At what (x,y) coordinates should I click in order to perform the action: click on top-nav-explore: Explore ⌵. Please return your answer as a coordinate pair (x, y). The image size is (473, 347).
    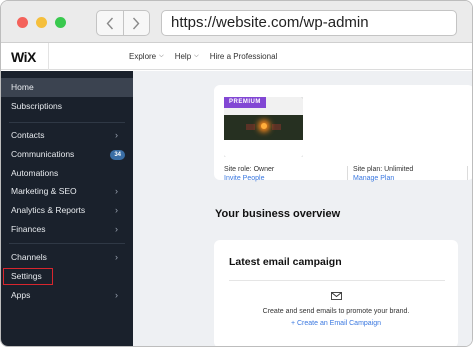
    Looking at the image, I should click on (146, 56).